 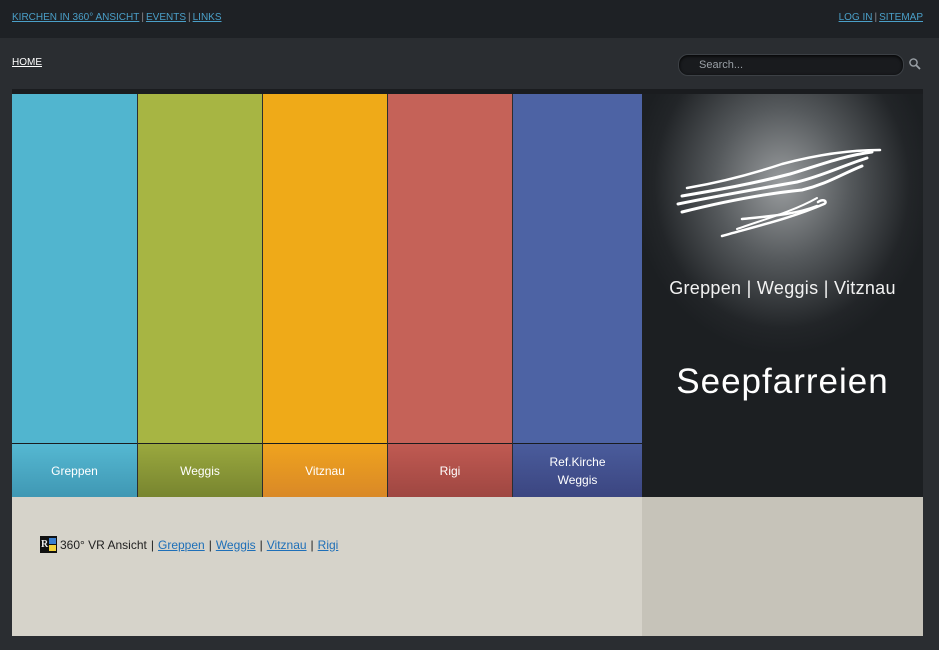 I want to click on search-input, so click(x=794, y=65).